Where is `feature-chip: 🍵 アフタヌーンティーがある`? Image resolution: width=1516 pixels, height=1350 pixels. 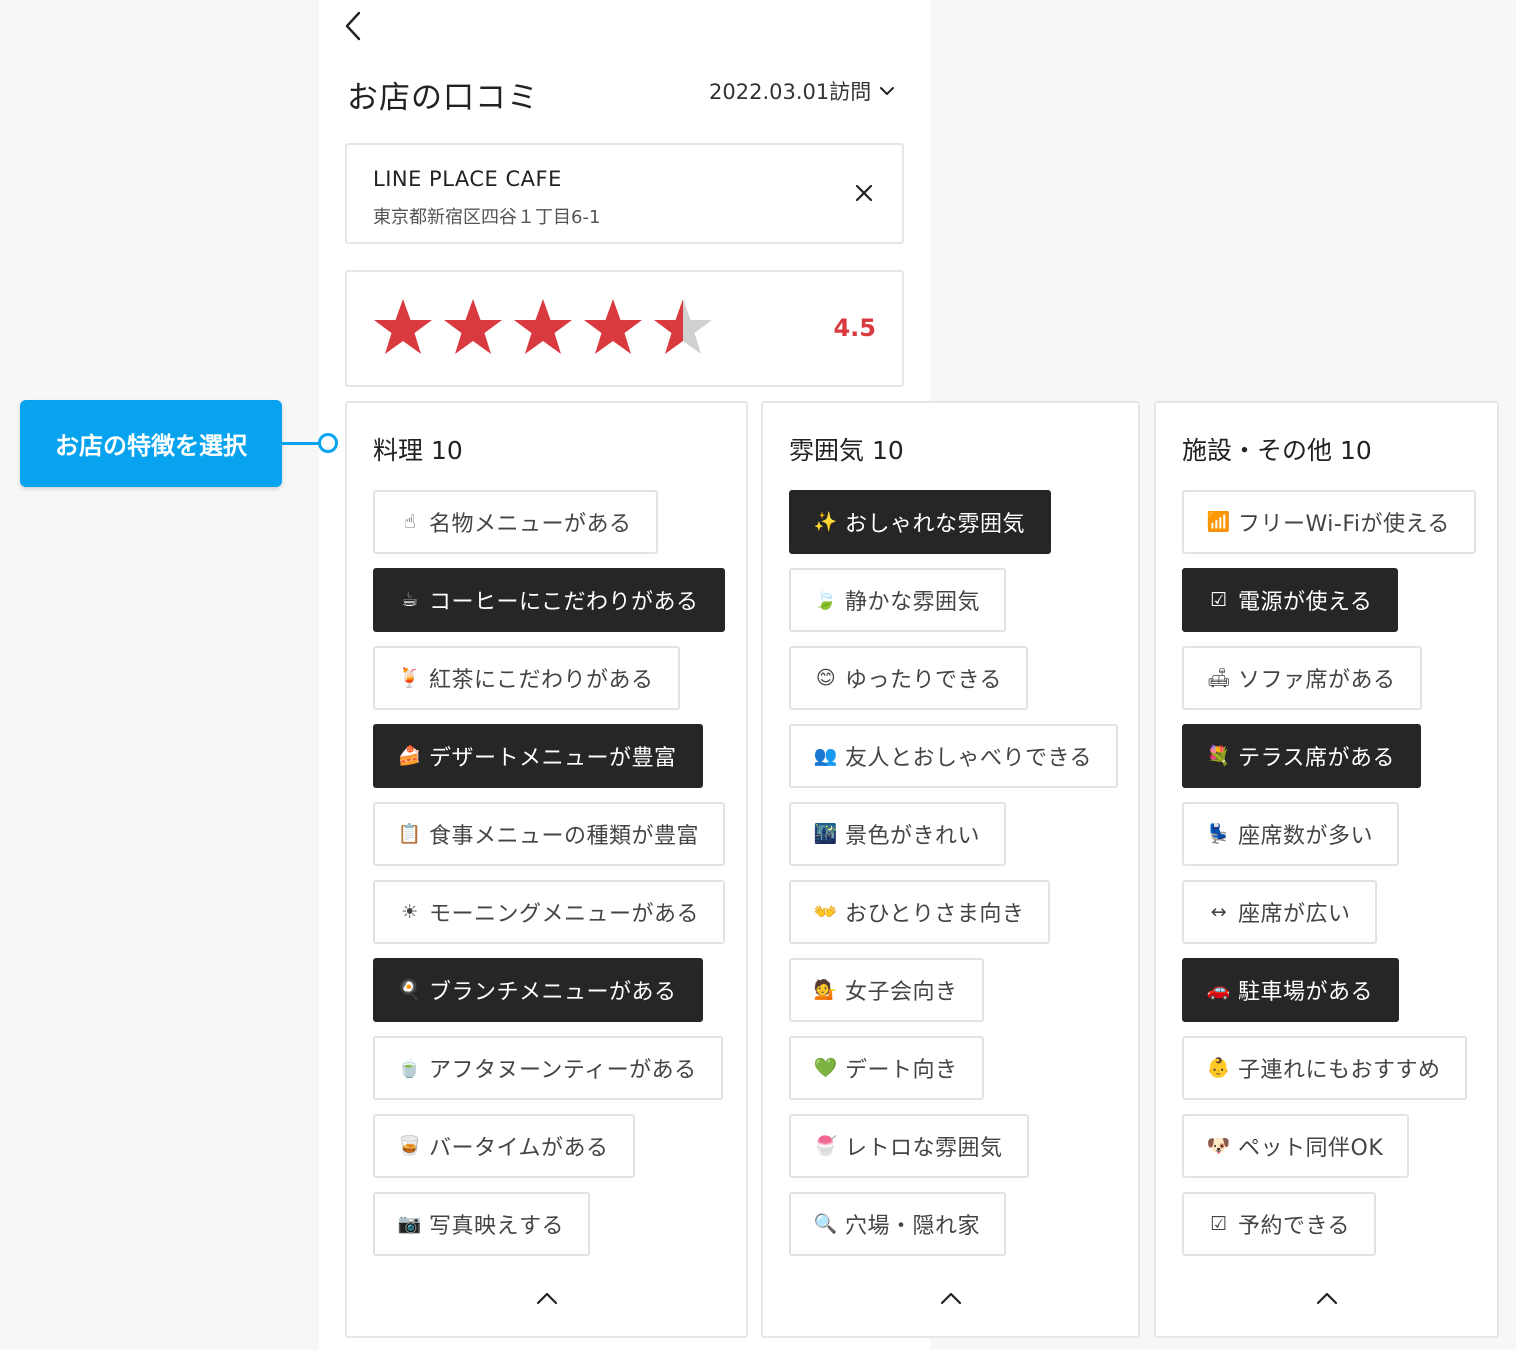 feature-chip: 🍵 アフタヌーンティーがある is located at coordinates (548, 1068).